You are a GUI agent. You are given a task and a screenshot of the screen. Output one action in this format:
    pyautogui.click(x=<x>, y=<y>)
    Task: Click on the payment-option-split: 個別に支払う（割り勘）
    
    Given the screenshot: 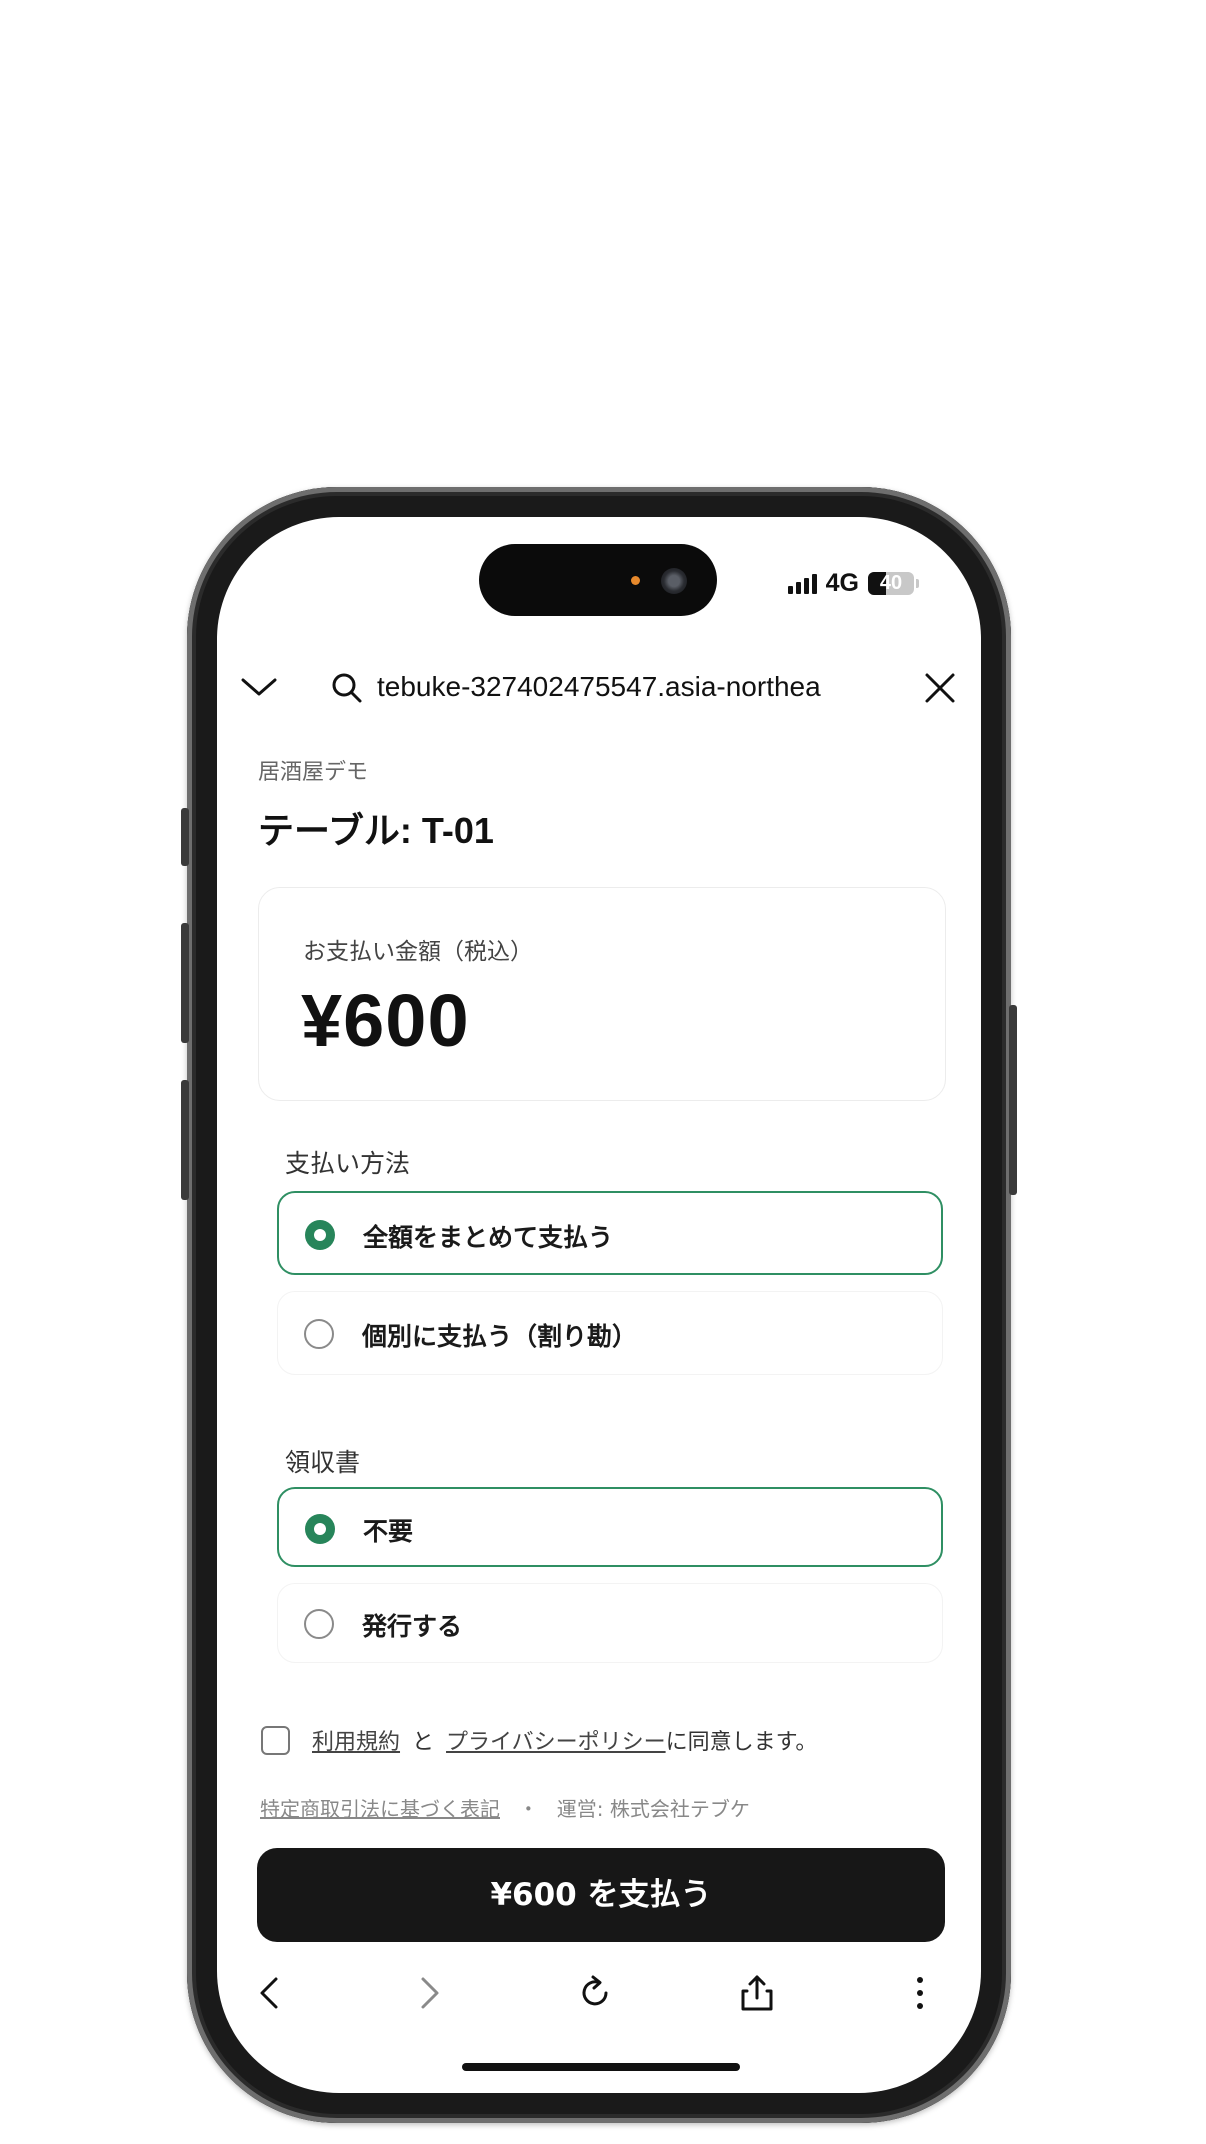 What is the action you would take?
    pyautogui.click(x=610, y=1333)
    